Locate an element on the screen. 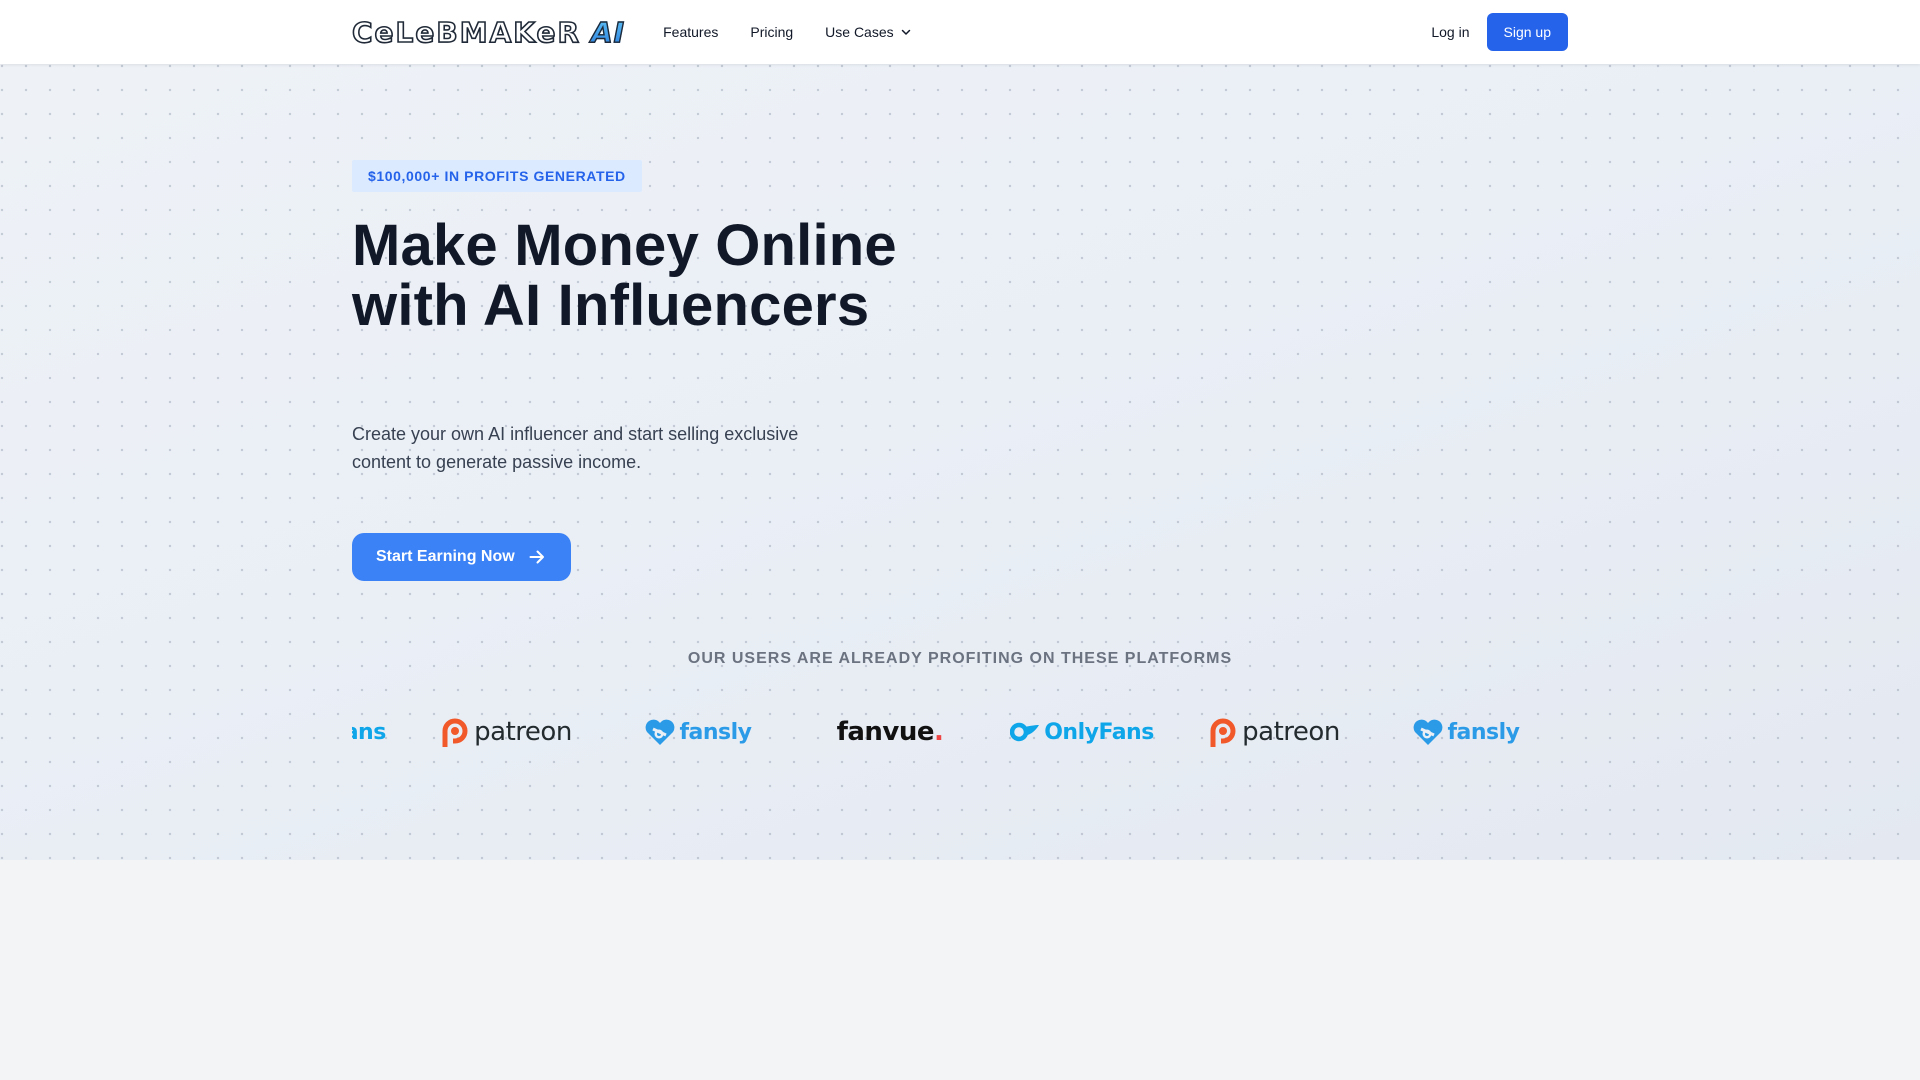  login-link: Log in is located at coordinates (1450, 32).